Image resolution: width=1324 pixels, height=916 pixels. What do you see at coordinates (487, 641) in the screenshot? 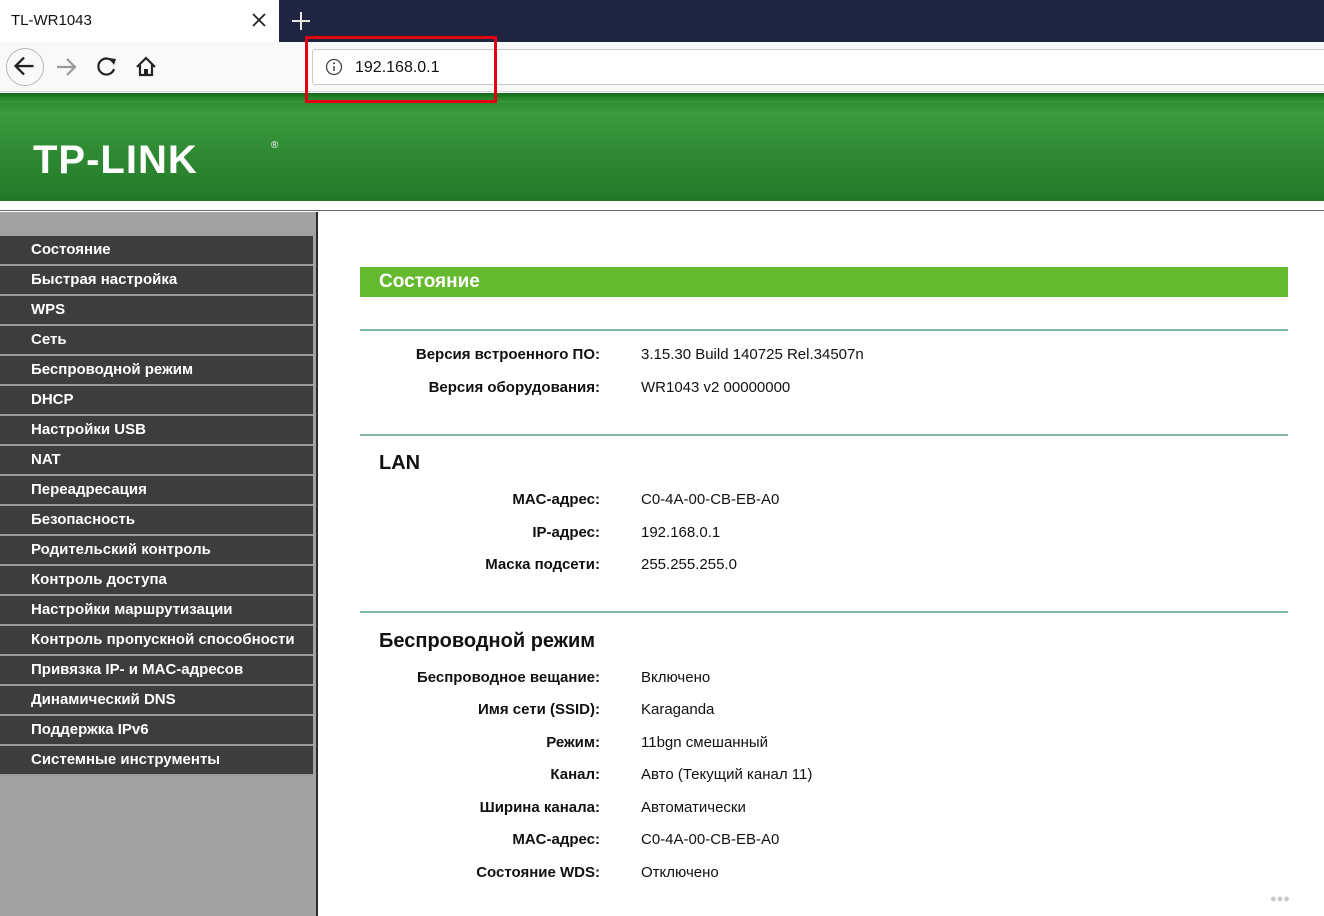
I see `wireless-section-title: Беспроводной режим` at bounding box center [487, 641].